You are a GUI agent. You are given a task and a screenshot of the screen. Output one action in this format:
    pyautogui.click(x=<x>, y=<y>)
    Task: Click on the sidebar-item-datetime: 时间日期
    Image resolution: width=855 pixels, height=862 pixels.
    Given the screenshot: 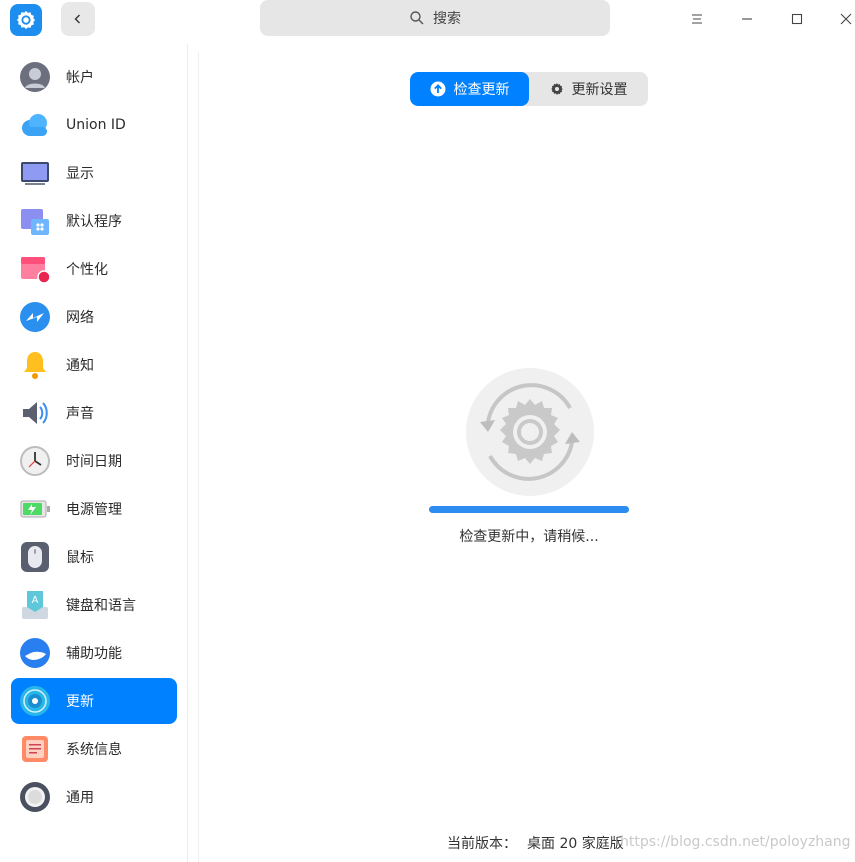 What is the action you would take?
    pyautogui.click(x=94, y=461)
    